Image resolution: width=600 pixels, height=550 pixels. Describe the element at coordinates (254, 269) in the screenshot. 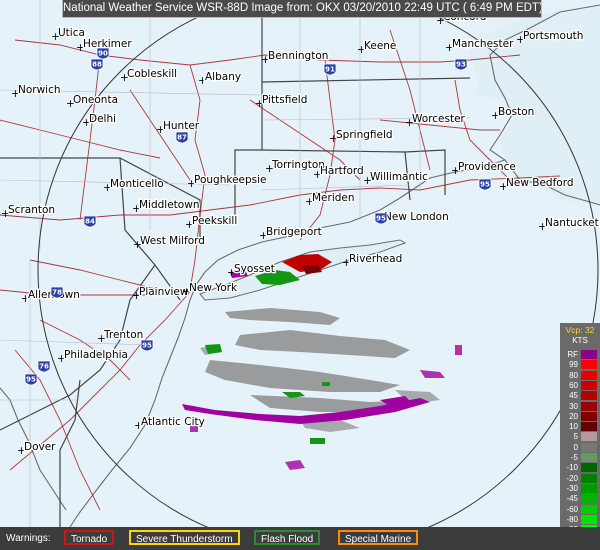

I see `city-label: Syosset` at that location.